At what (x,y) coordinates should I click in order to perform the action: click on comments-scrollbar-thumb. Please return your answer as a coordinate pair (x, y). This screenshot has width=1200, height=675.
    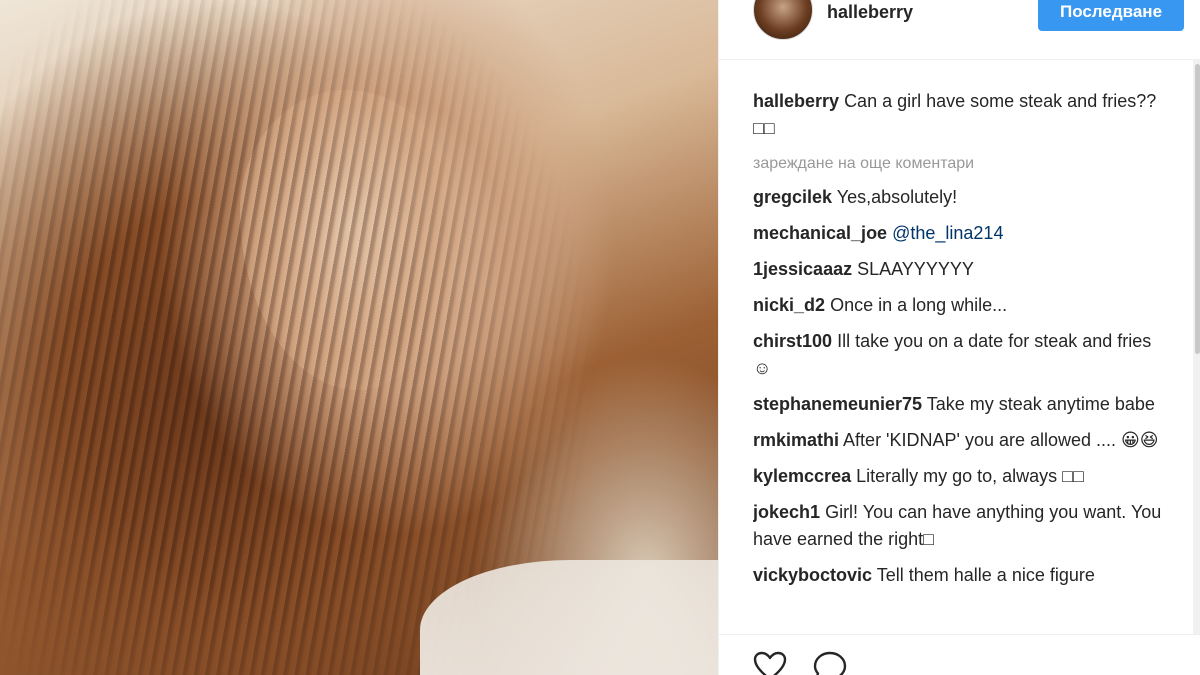
    Looking at the image, I should click on (1197, 209).